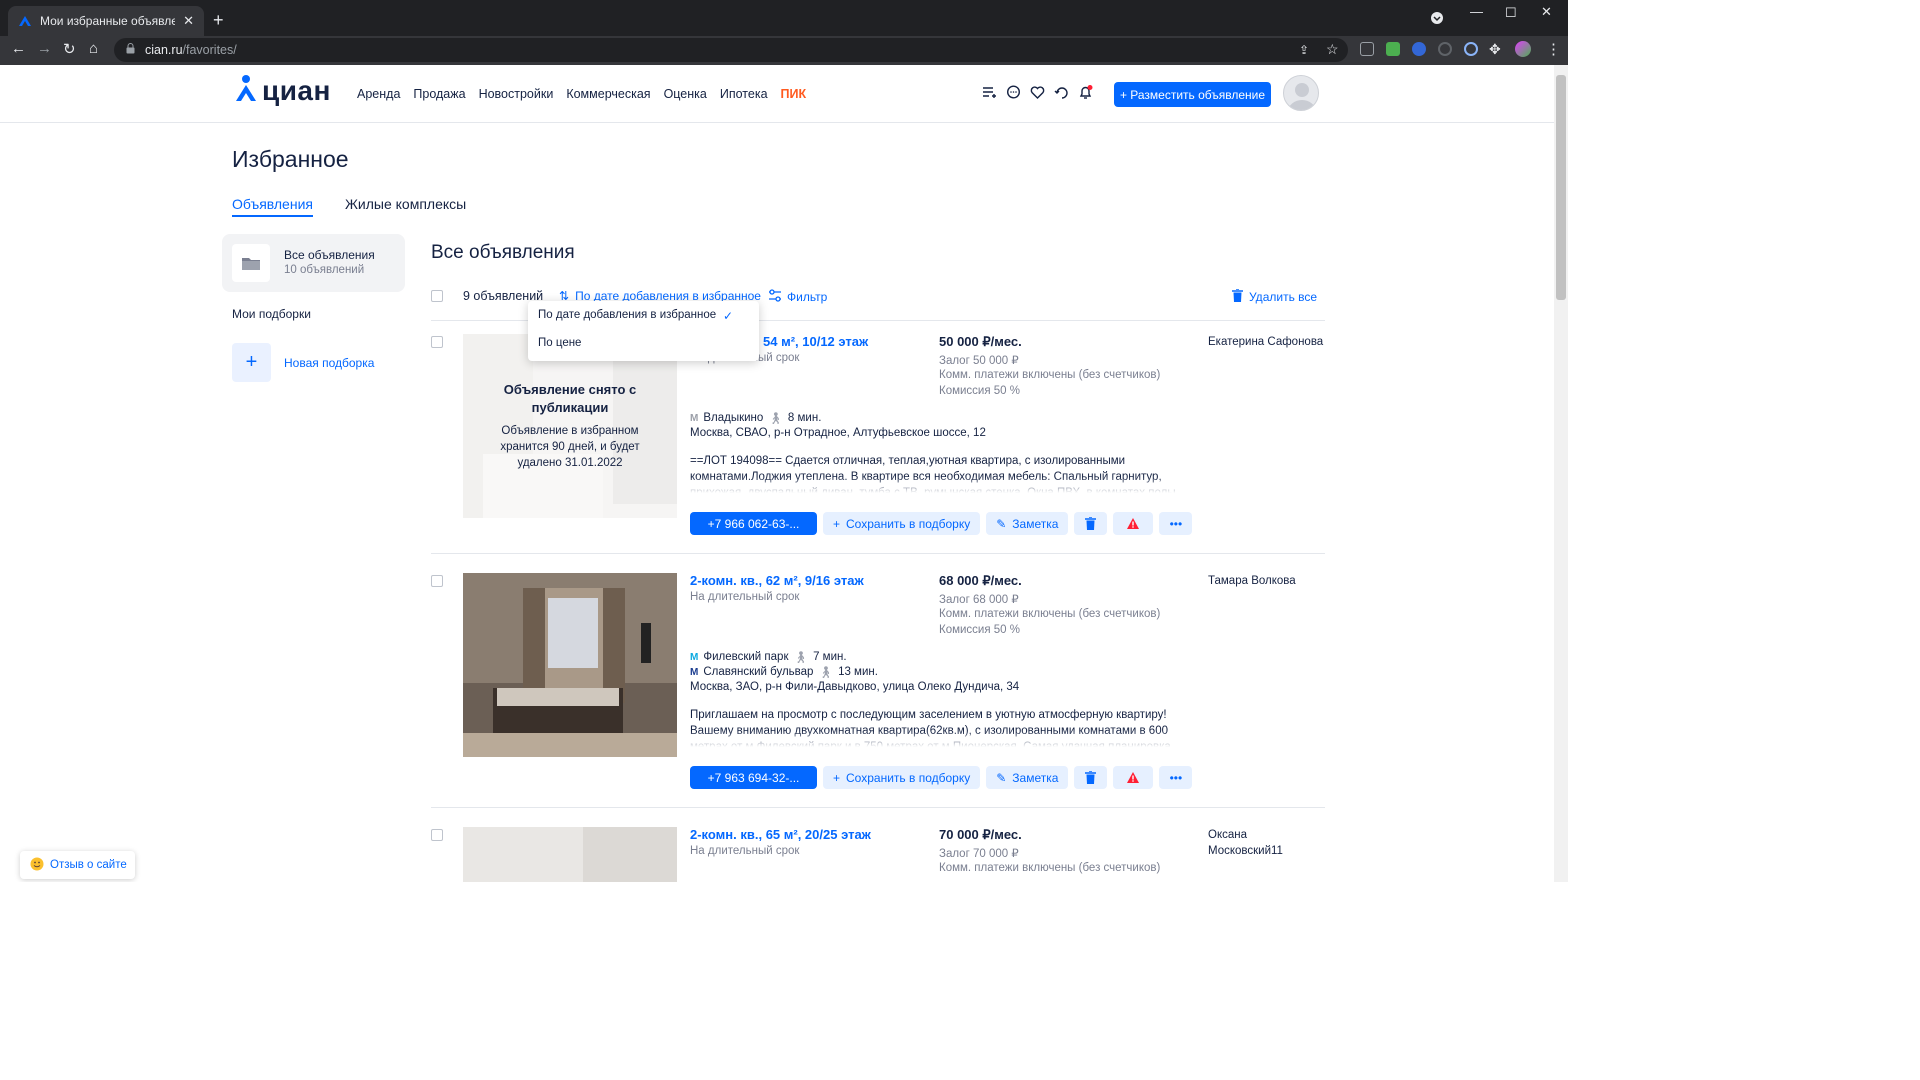 Image resolution: width=1920 pixels, height=1080 pixels. What do you see at coordinates (570, 398) in the screenshot?
I see `removed-title: Объявление снято с публикации` at bounding box center [570, 398].